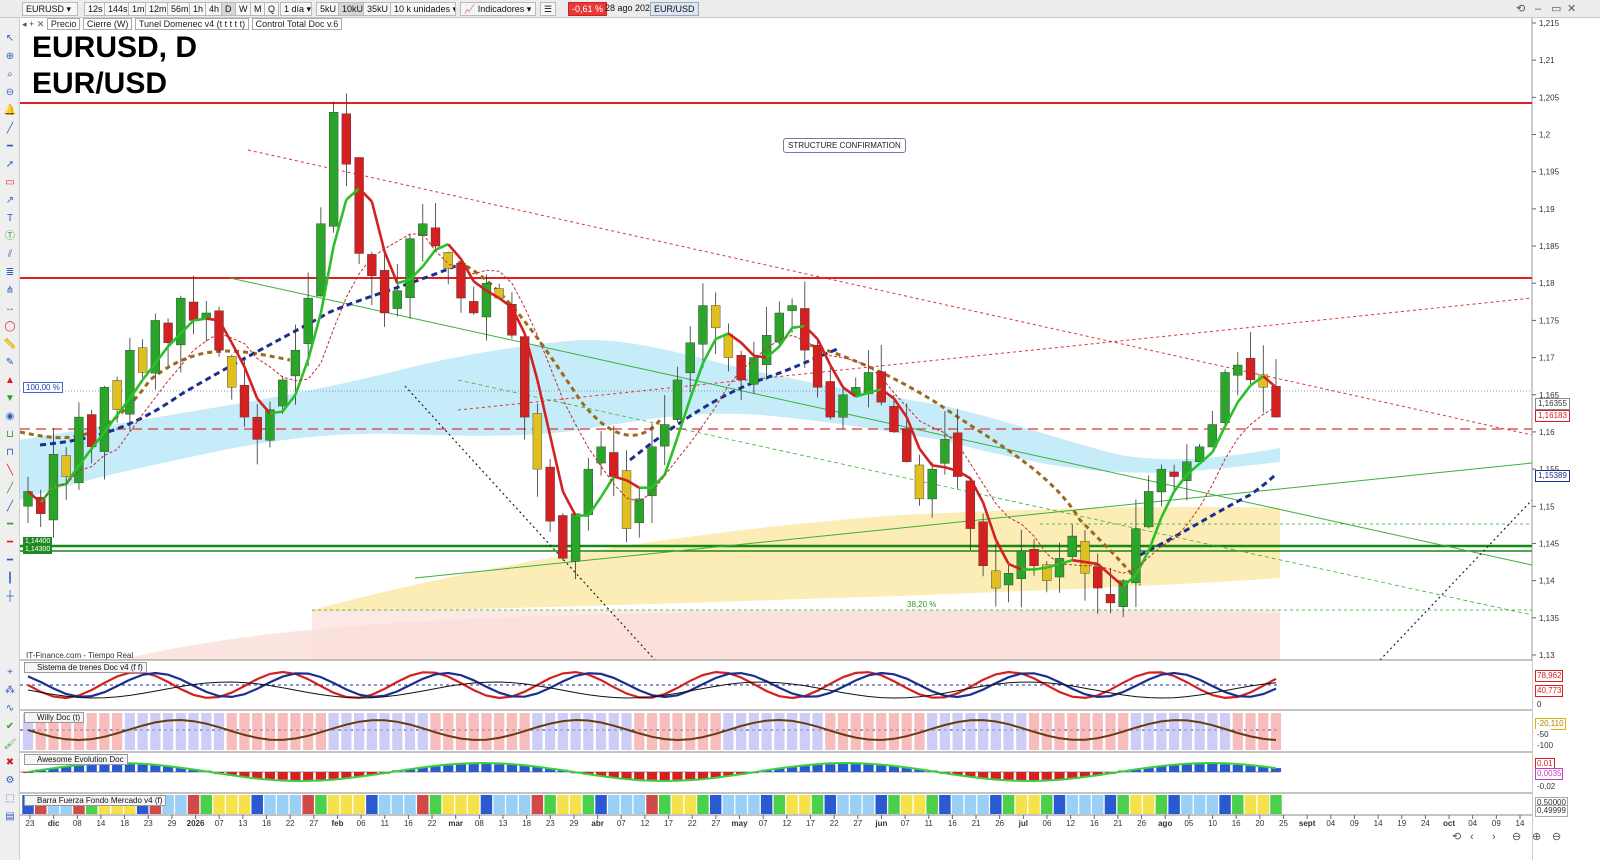 This screenshot has height=860, width=1600. What do you see at coordinates (10, 57) in the screenshot?
I see `zoom-in-icon: ⊕` at bounding box center [10, 57].